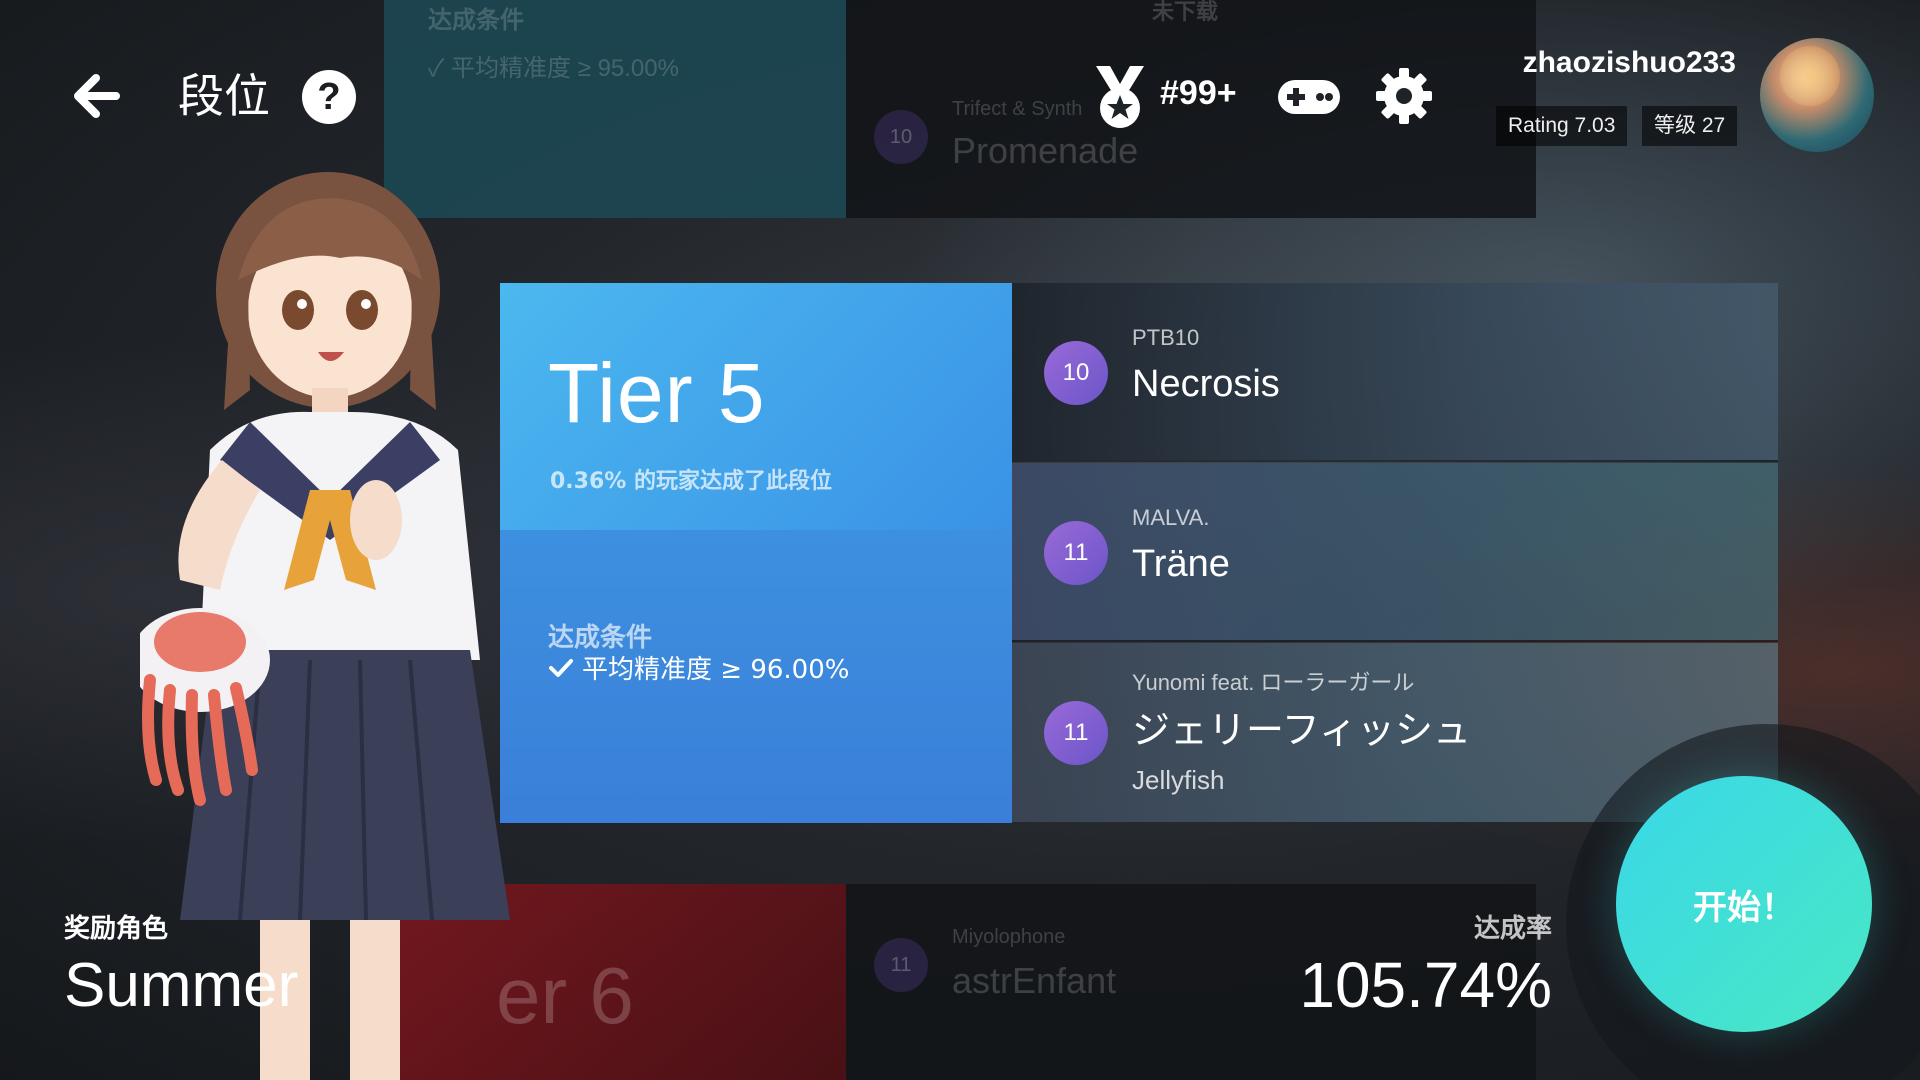  Describe the element at coordinates (1017, 109) in the screenshot. I see `ghost-song-artist: Trifect & Synth` at that location.